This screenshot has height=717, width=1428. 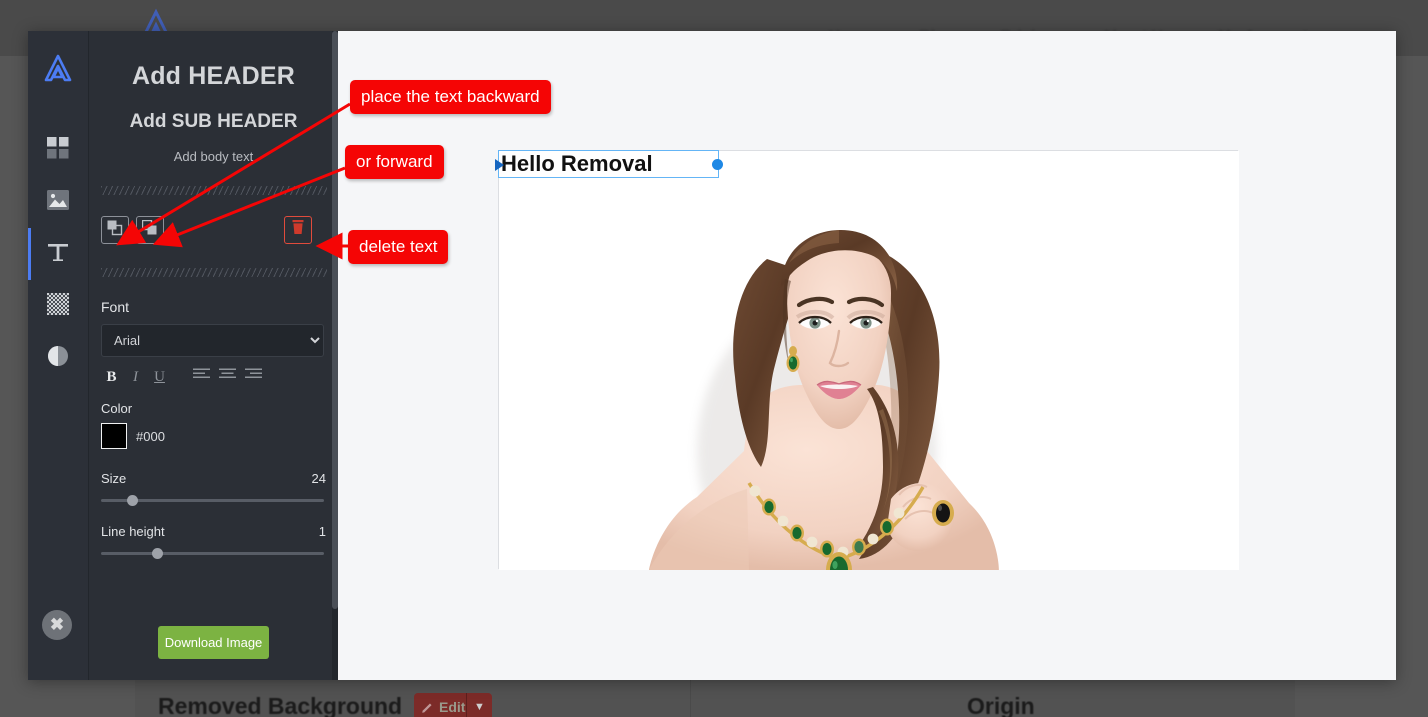 What do you see at coordinates (318, 478) in the screenshot?
I see `size-value: 24` at bounding box center [318, 478].